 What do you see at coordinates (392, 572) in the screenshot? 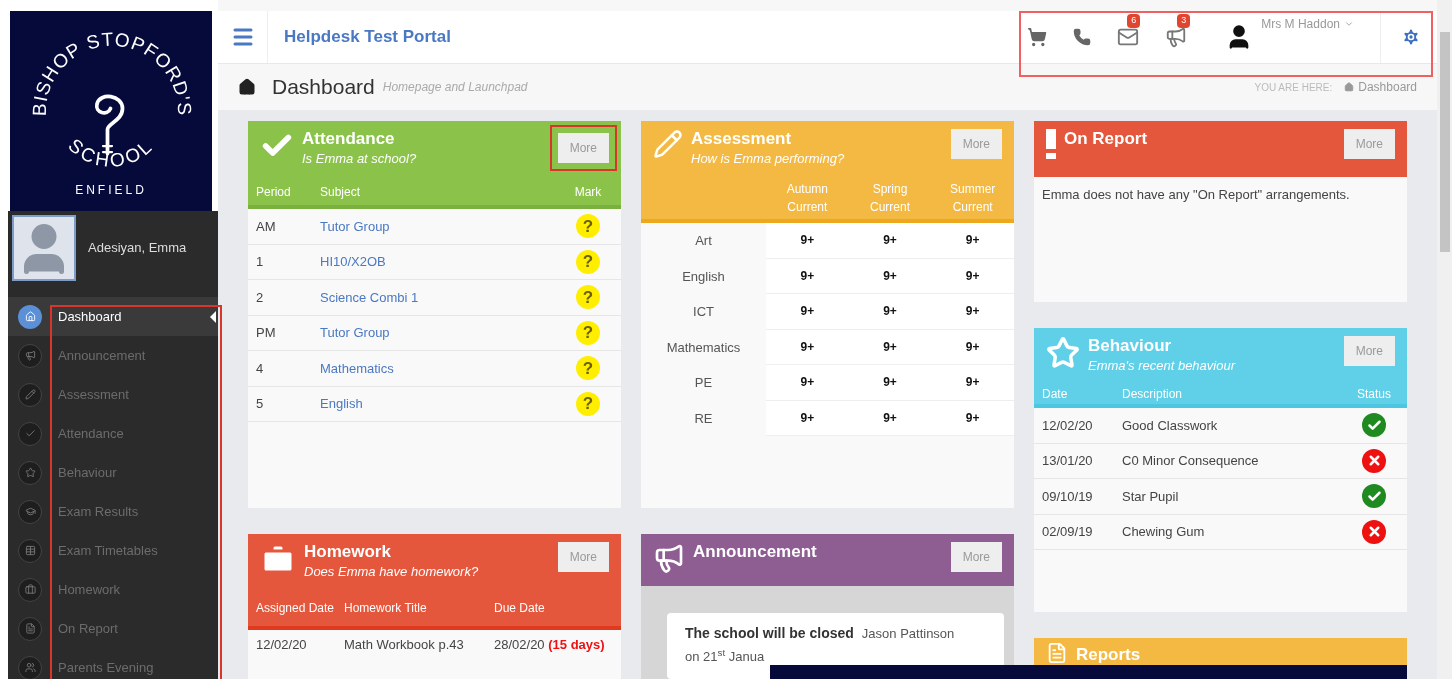
I see `card-subtitle: Does Emma have homework?` at bounding box center [392, 572].